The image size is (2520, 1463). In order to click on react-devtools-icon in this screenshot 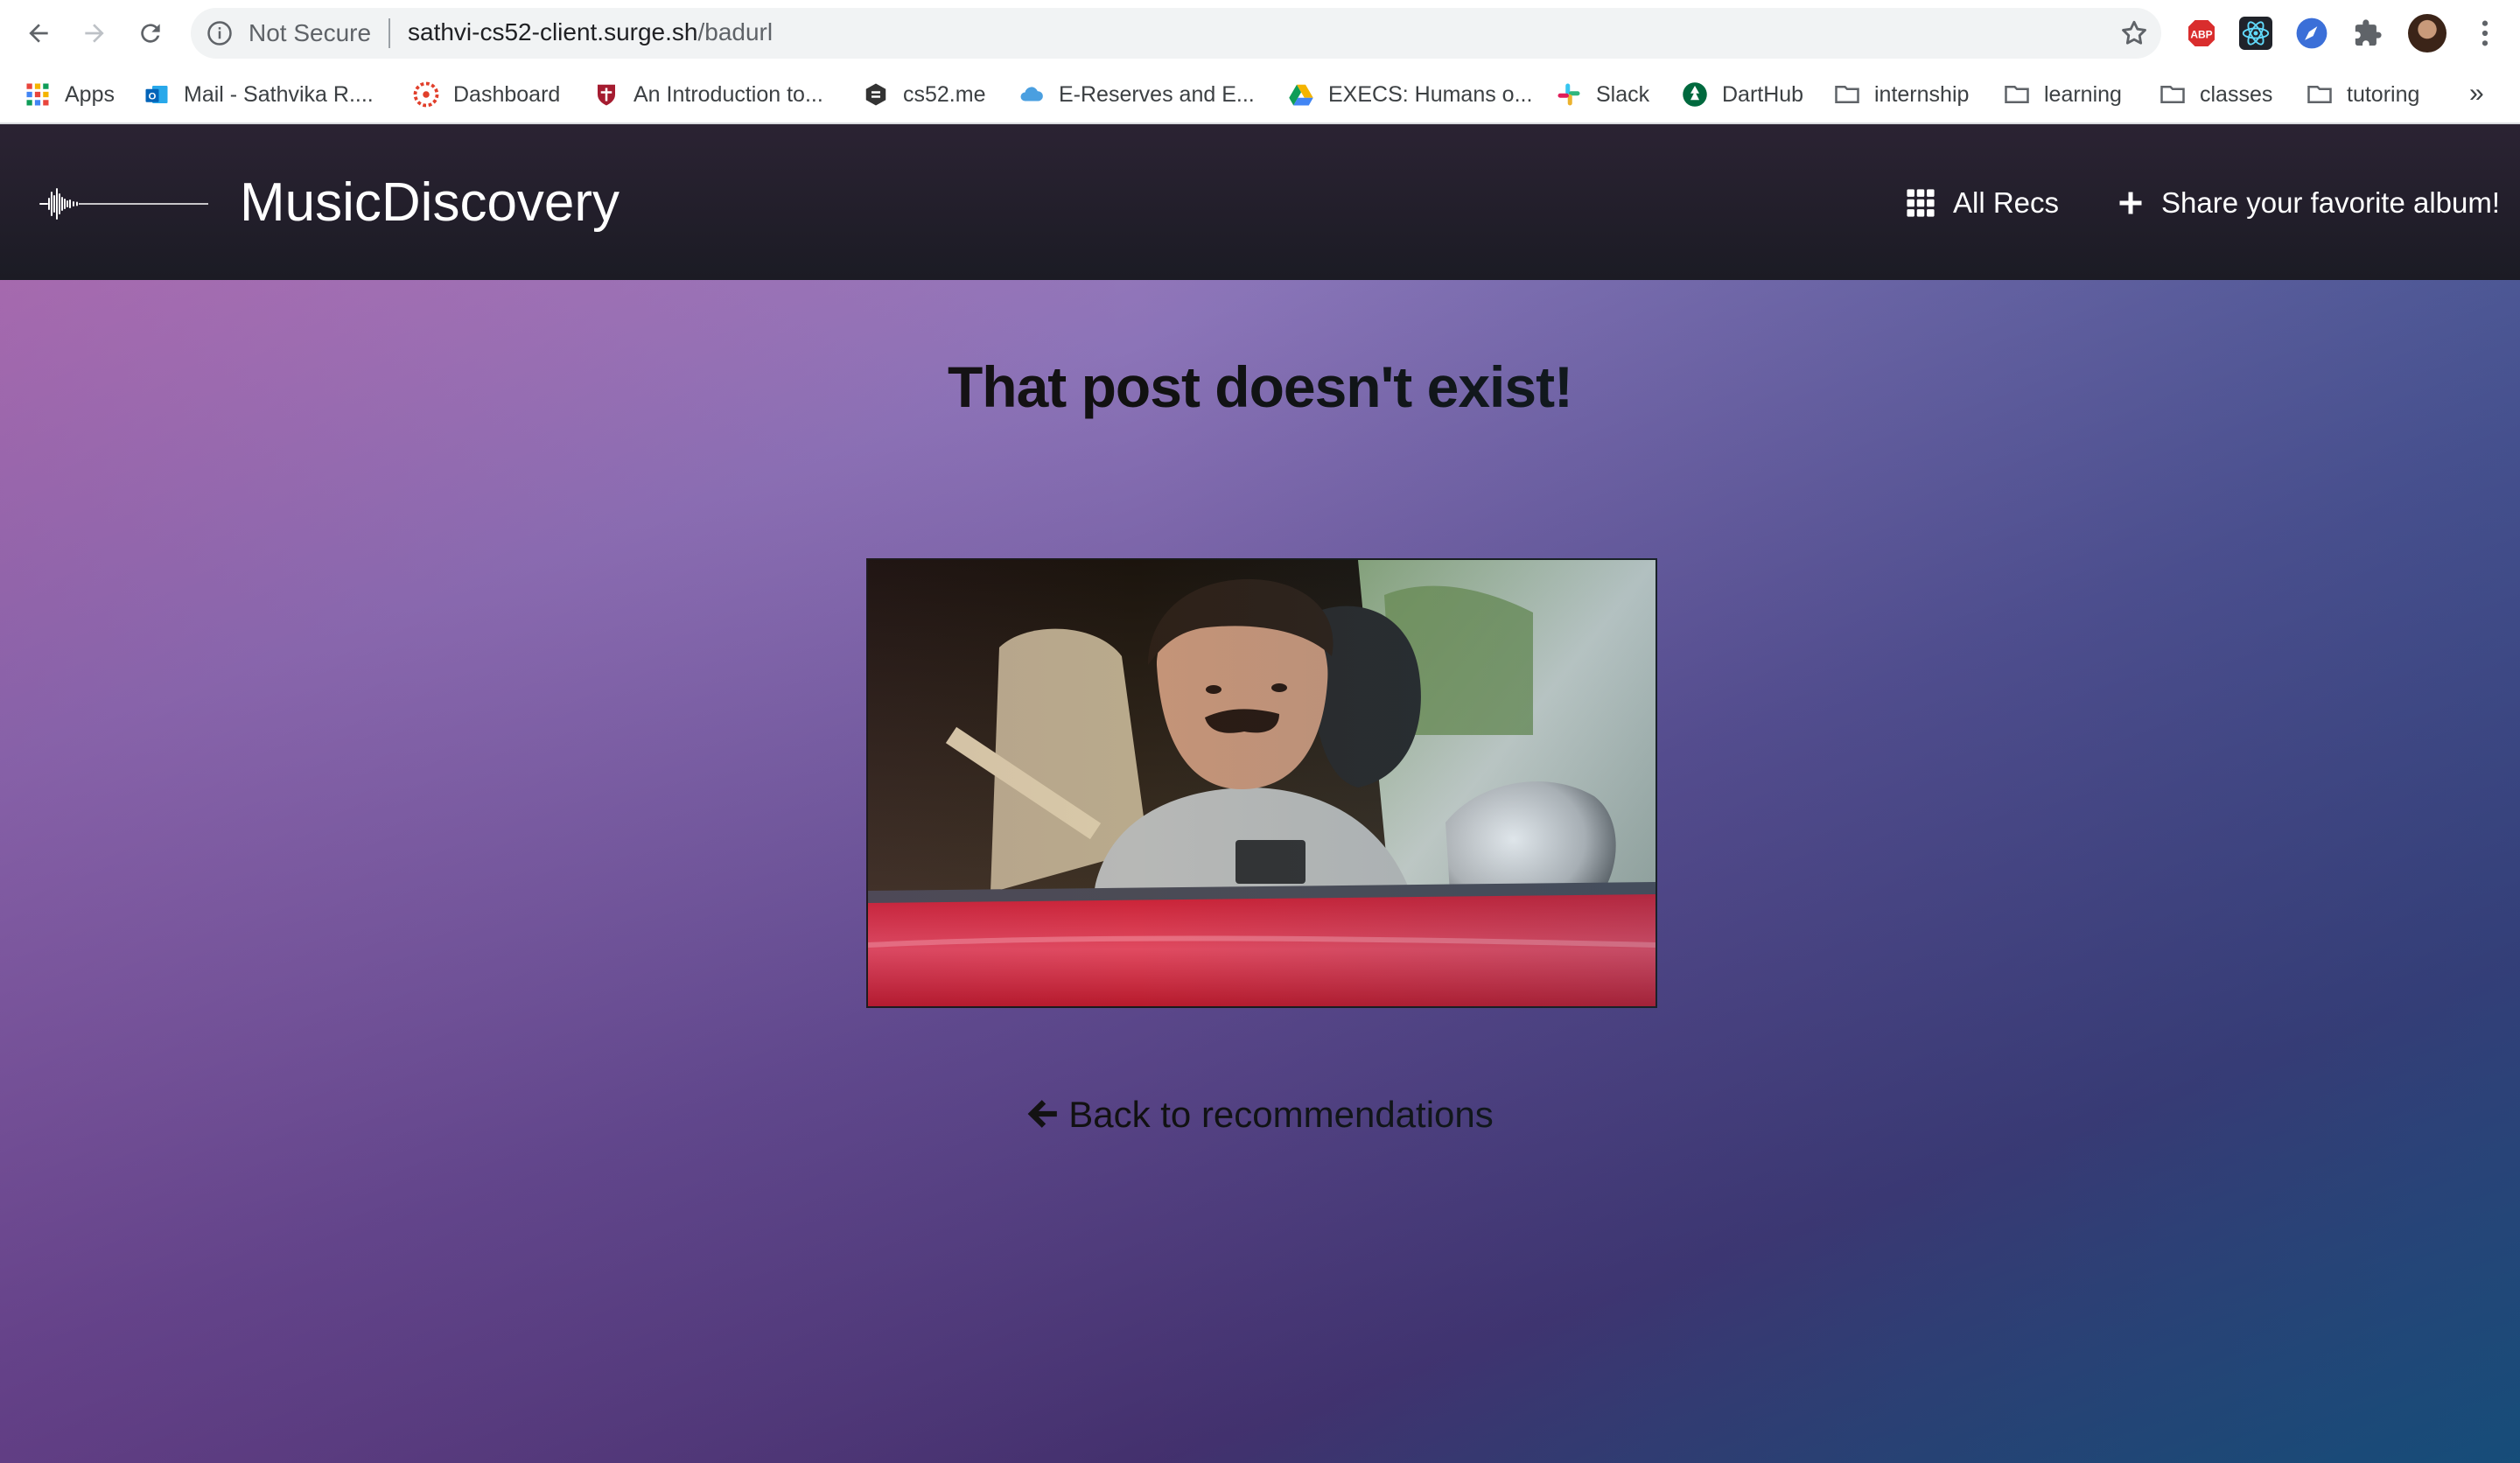, I will do `click(2255, 33)`.